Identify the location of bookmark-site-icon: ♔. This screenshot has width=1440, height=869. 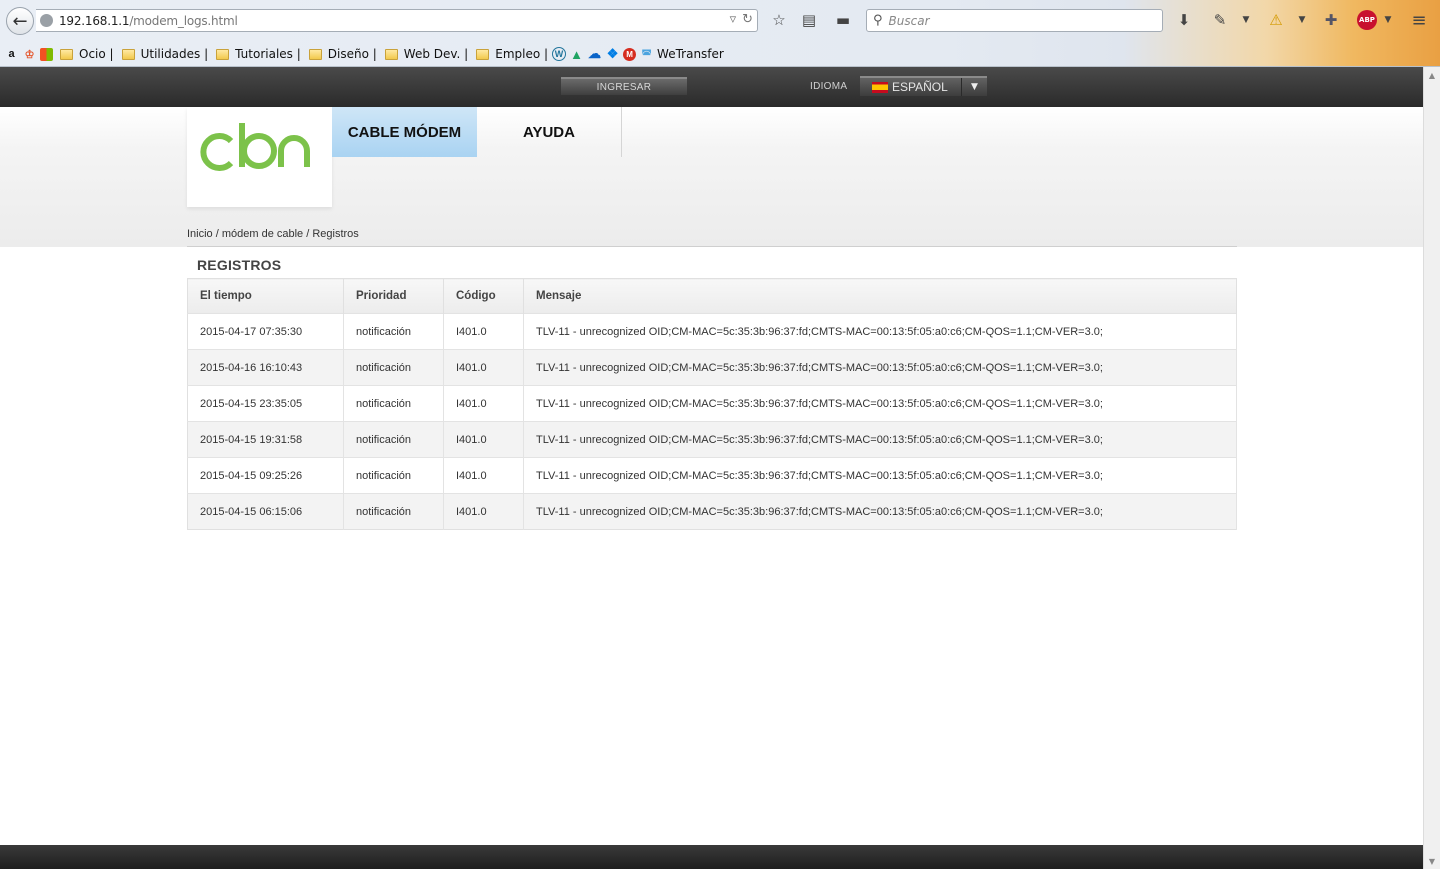
(29, 54).